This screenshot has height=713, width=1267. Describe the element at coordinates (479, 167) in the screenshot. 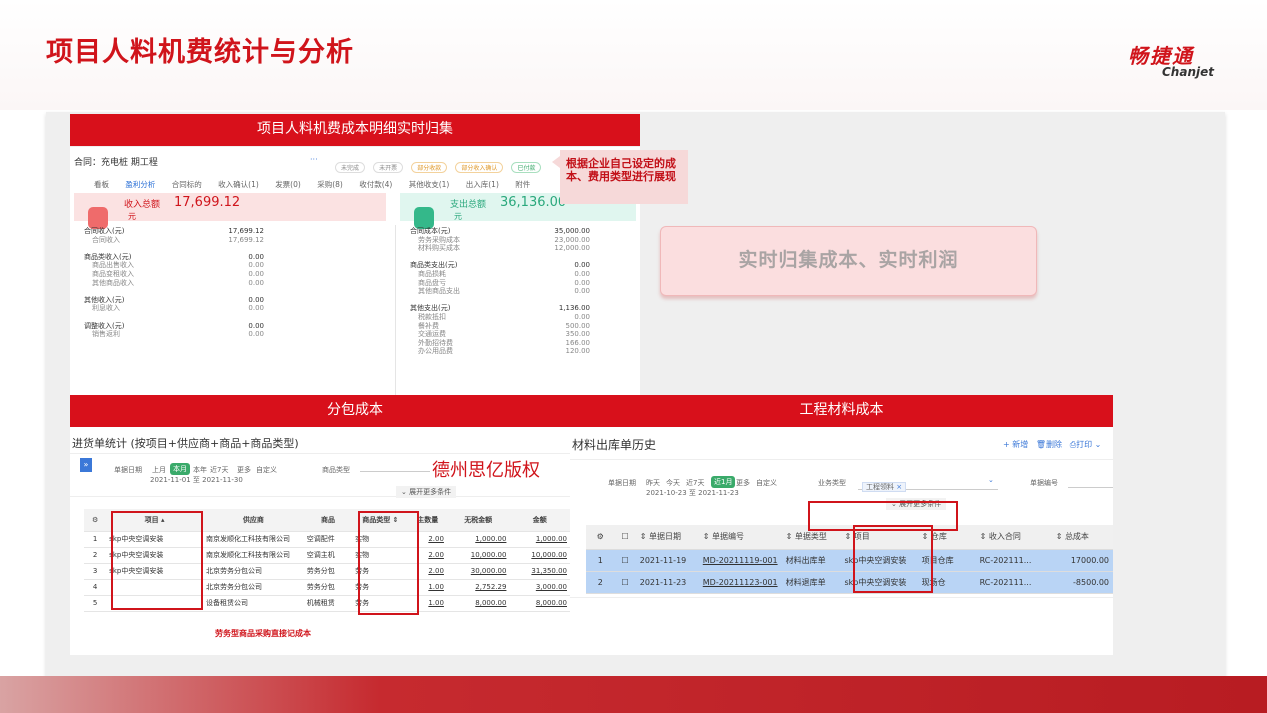

I see `status-badge: 部分收入确认` at that location.